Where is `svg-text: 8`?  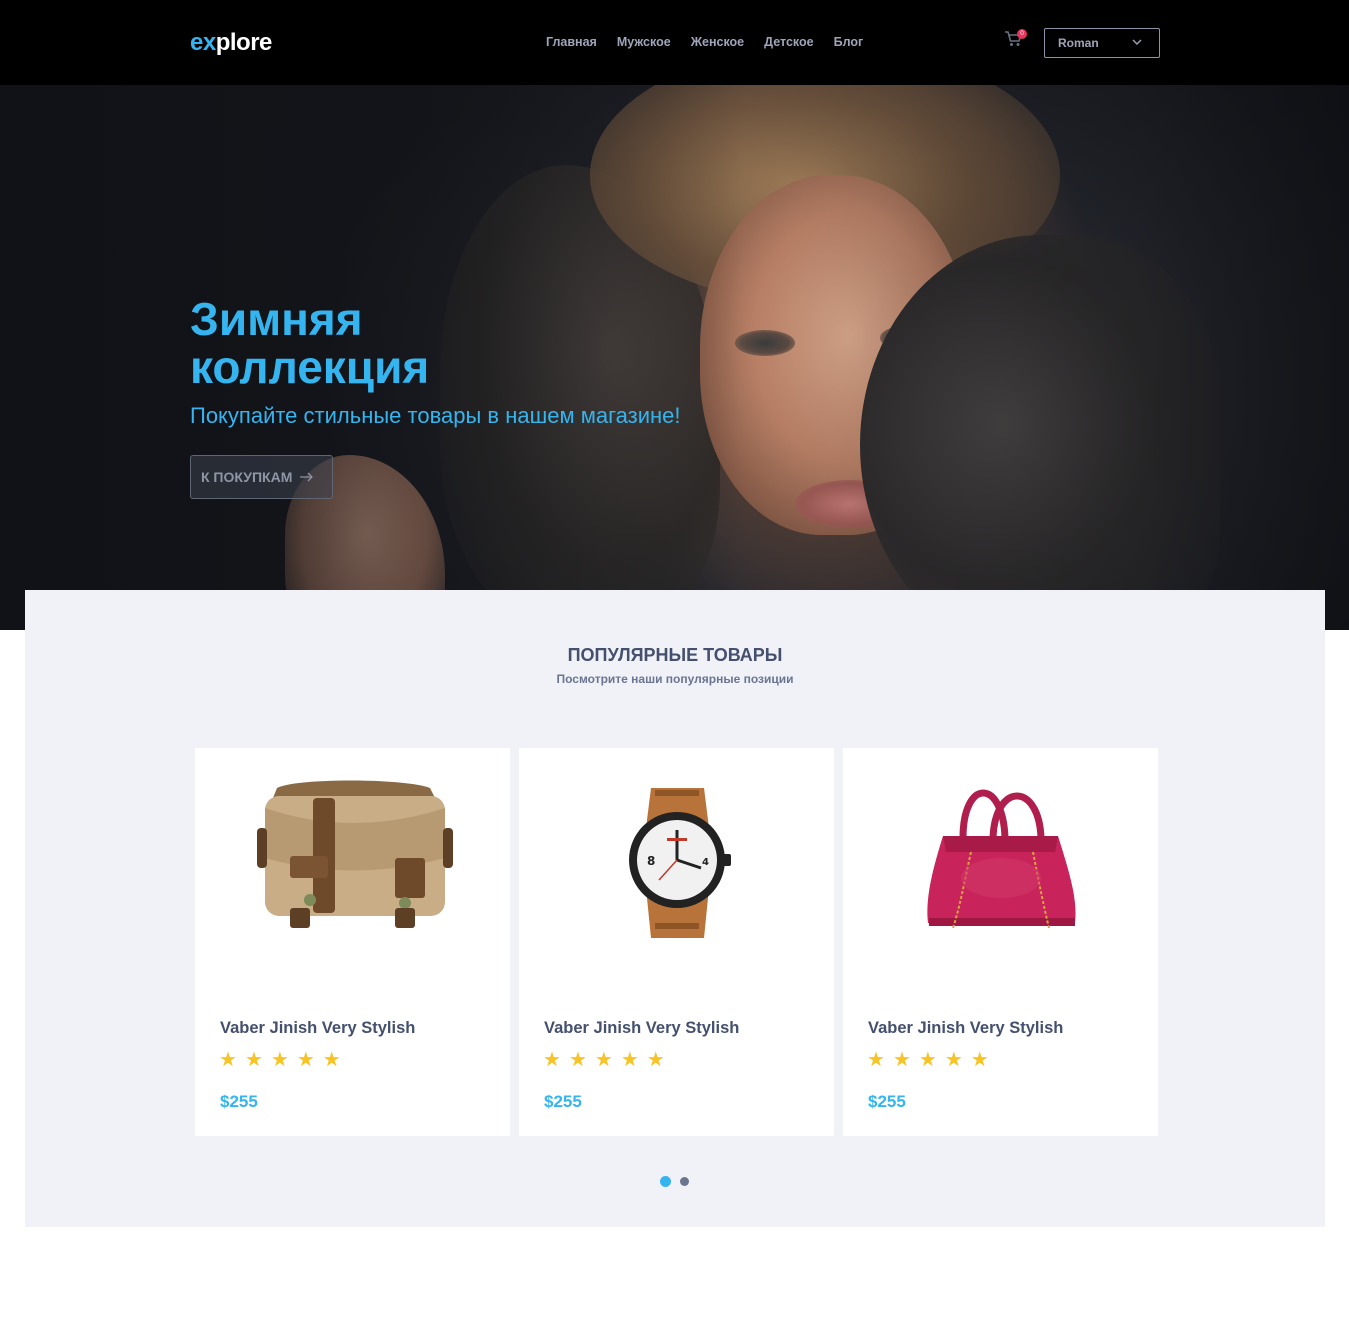
svg-text: 8 is located at coordinates (651, 861).